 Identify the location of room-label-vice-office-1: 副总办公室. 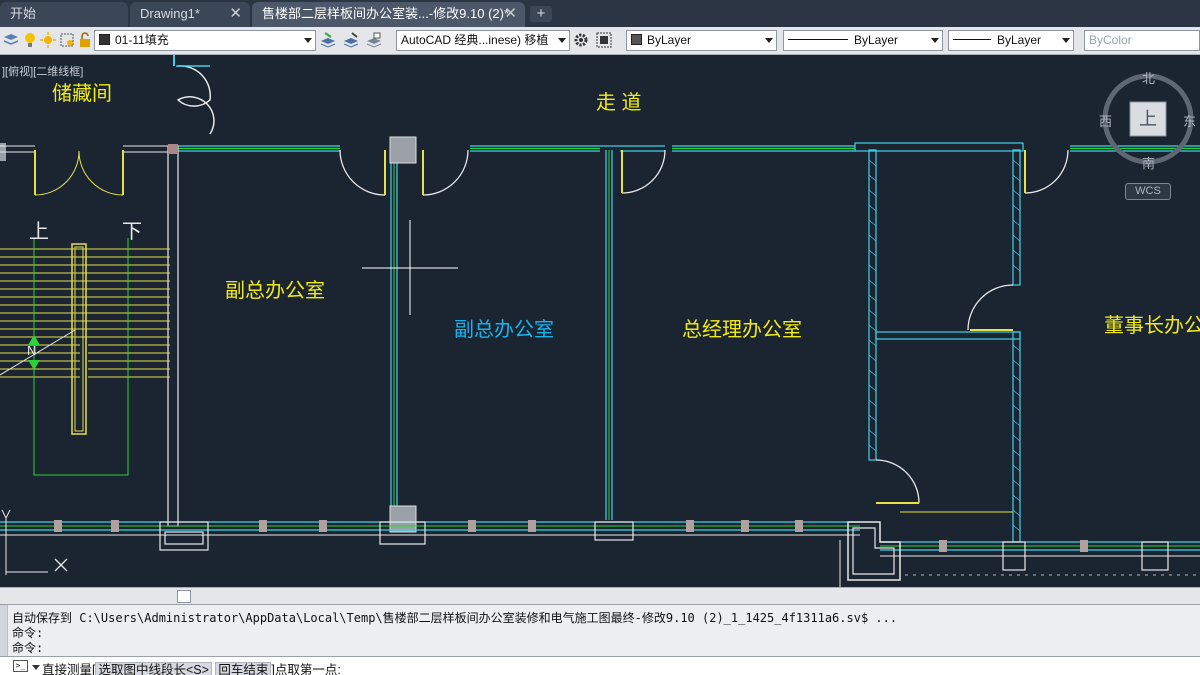
(275, 291).